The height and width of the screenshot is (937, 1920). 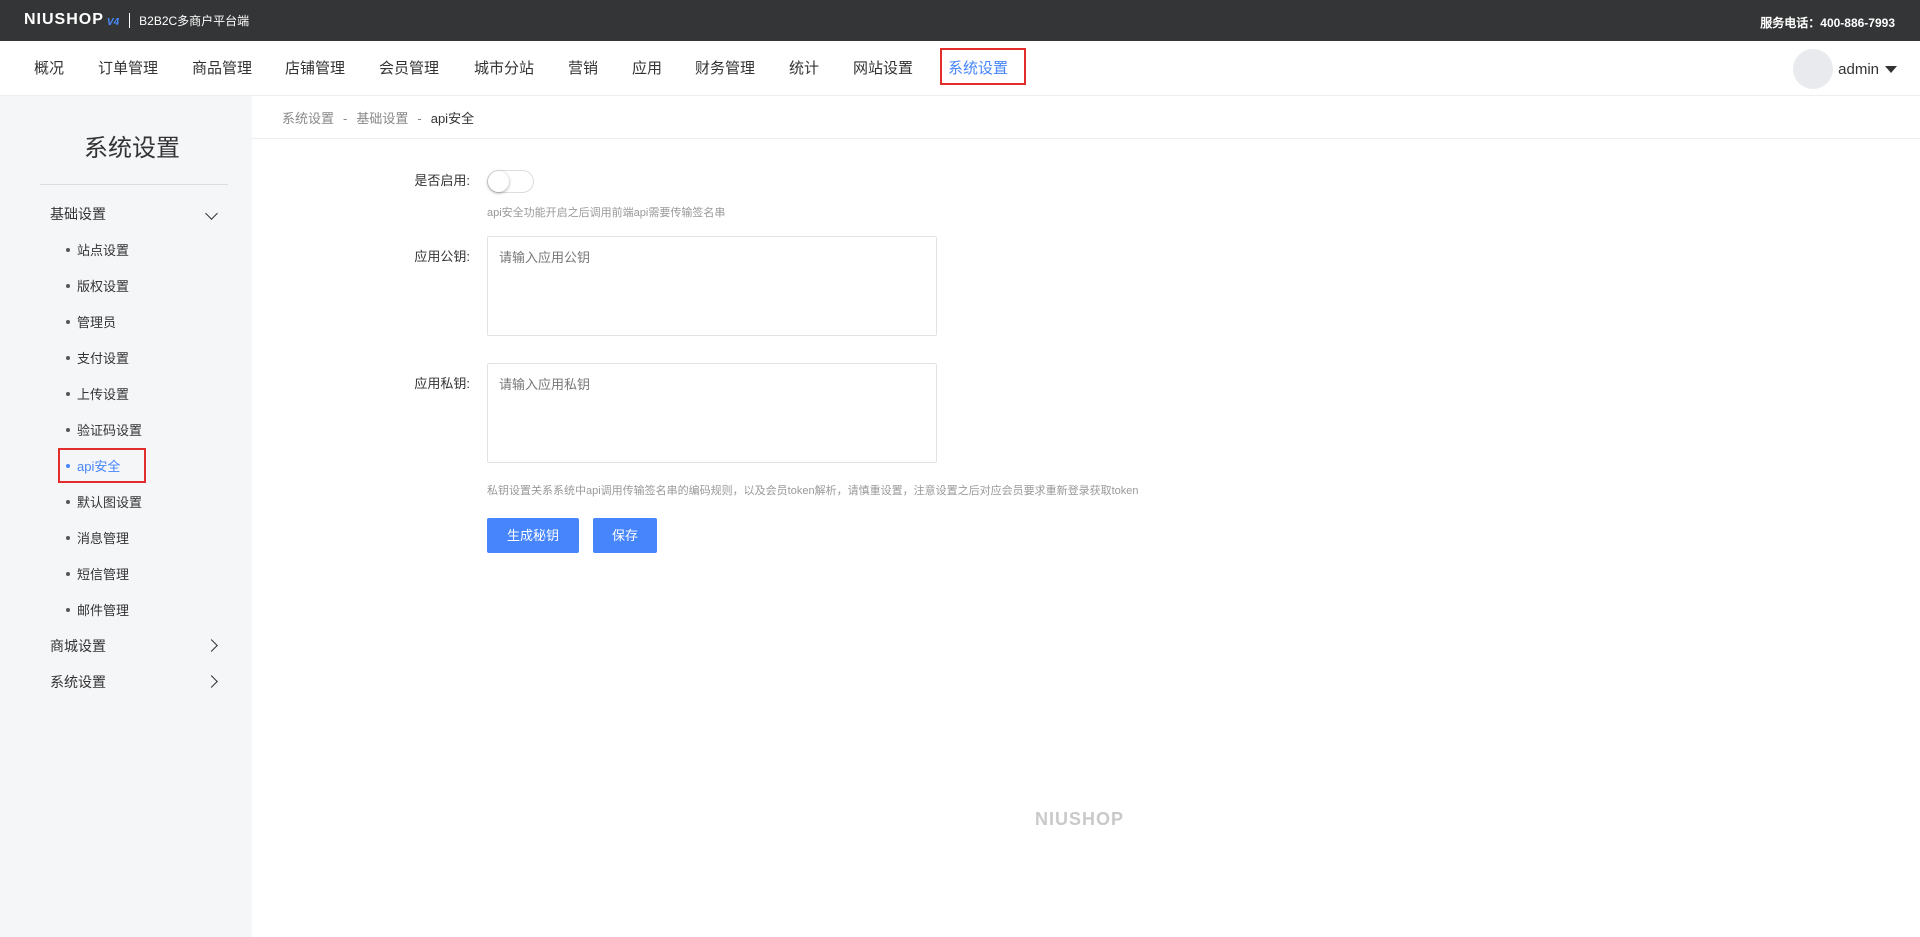 I want to click on sidebar-group-label: 系统设置, so click(x=78, y=682).